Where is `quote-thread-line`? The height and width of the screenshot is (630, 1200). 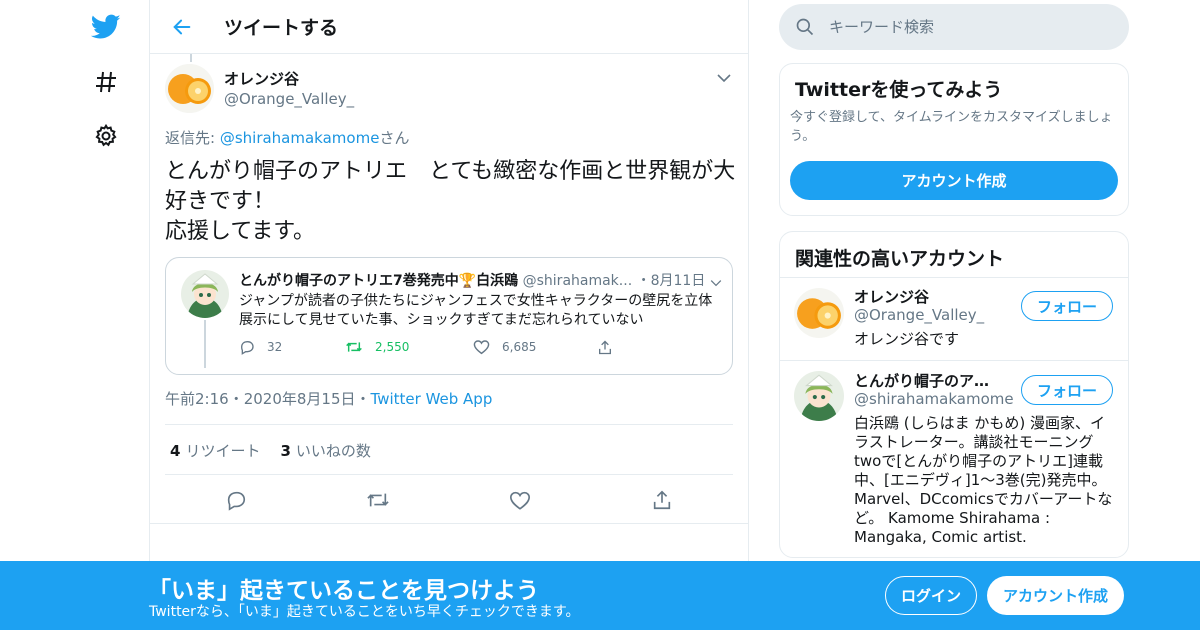
quote-thread-line is located at coordinates (205, 344).